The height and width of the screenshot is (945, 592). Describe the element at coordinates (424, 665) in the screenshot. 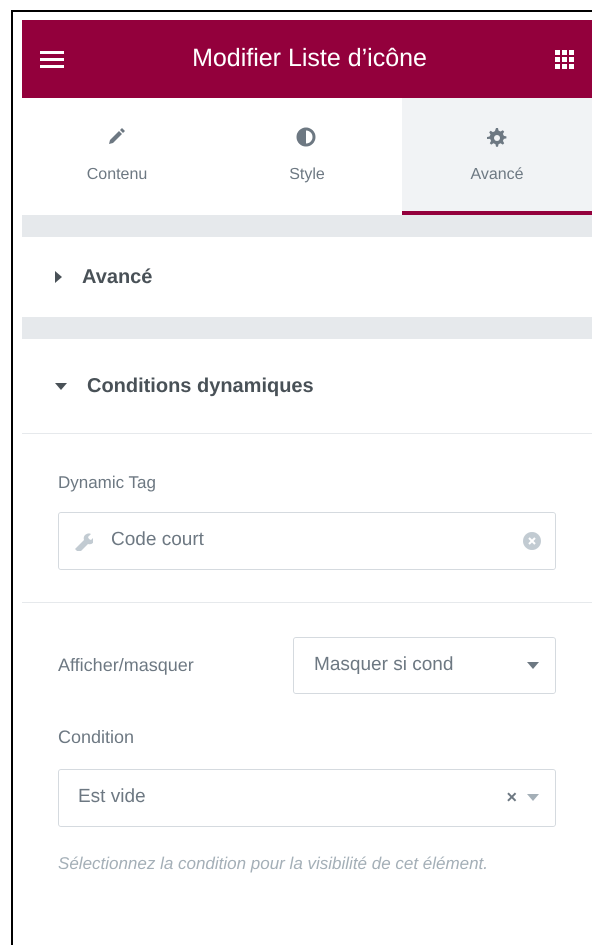

I see `dropdown: Masquer si cond` at that location.